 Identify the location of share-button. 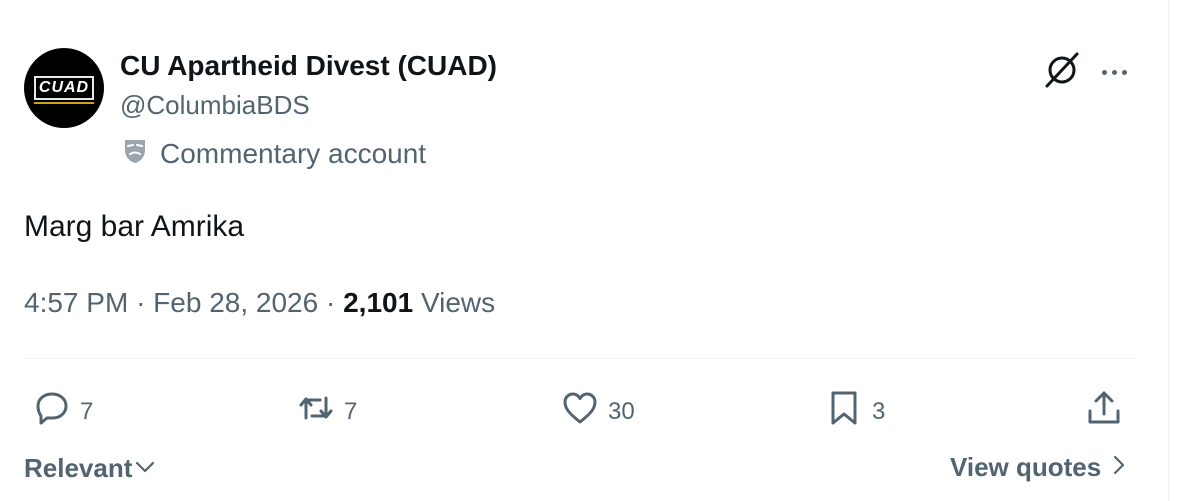
(1104, 411).